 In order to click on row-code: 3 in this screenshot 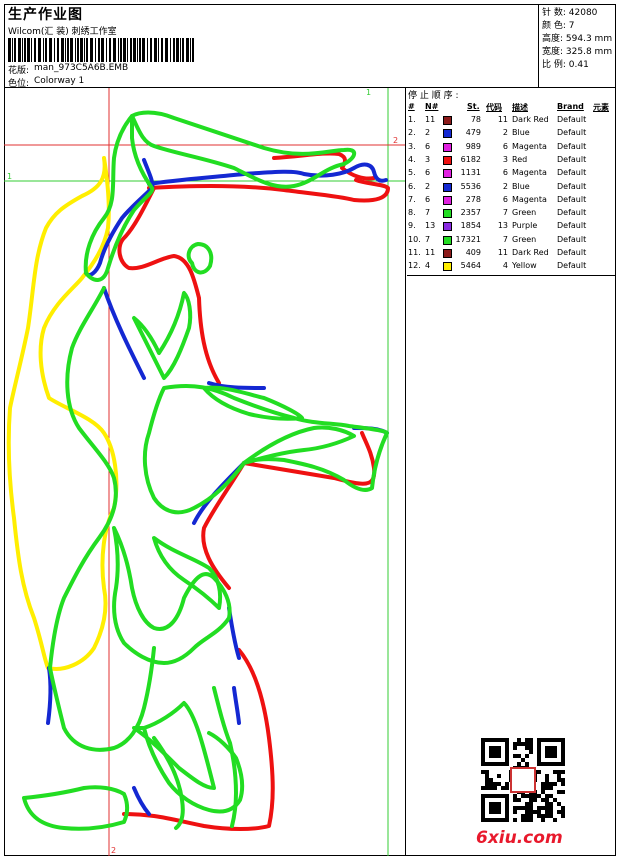, I will do `click(505, 159)`.